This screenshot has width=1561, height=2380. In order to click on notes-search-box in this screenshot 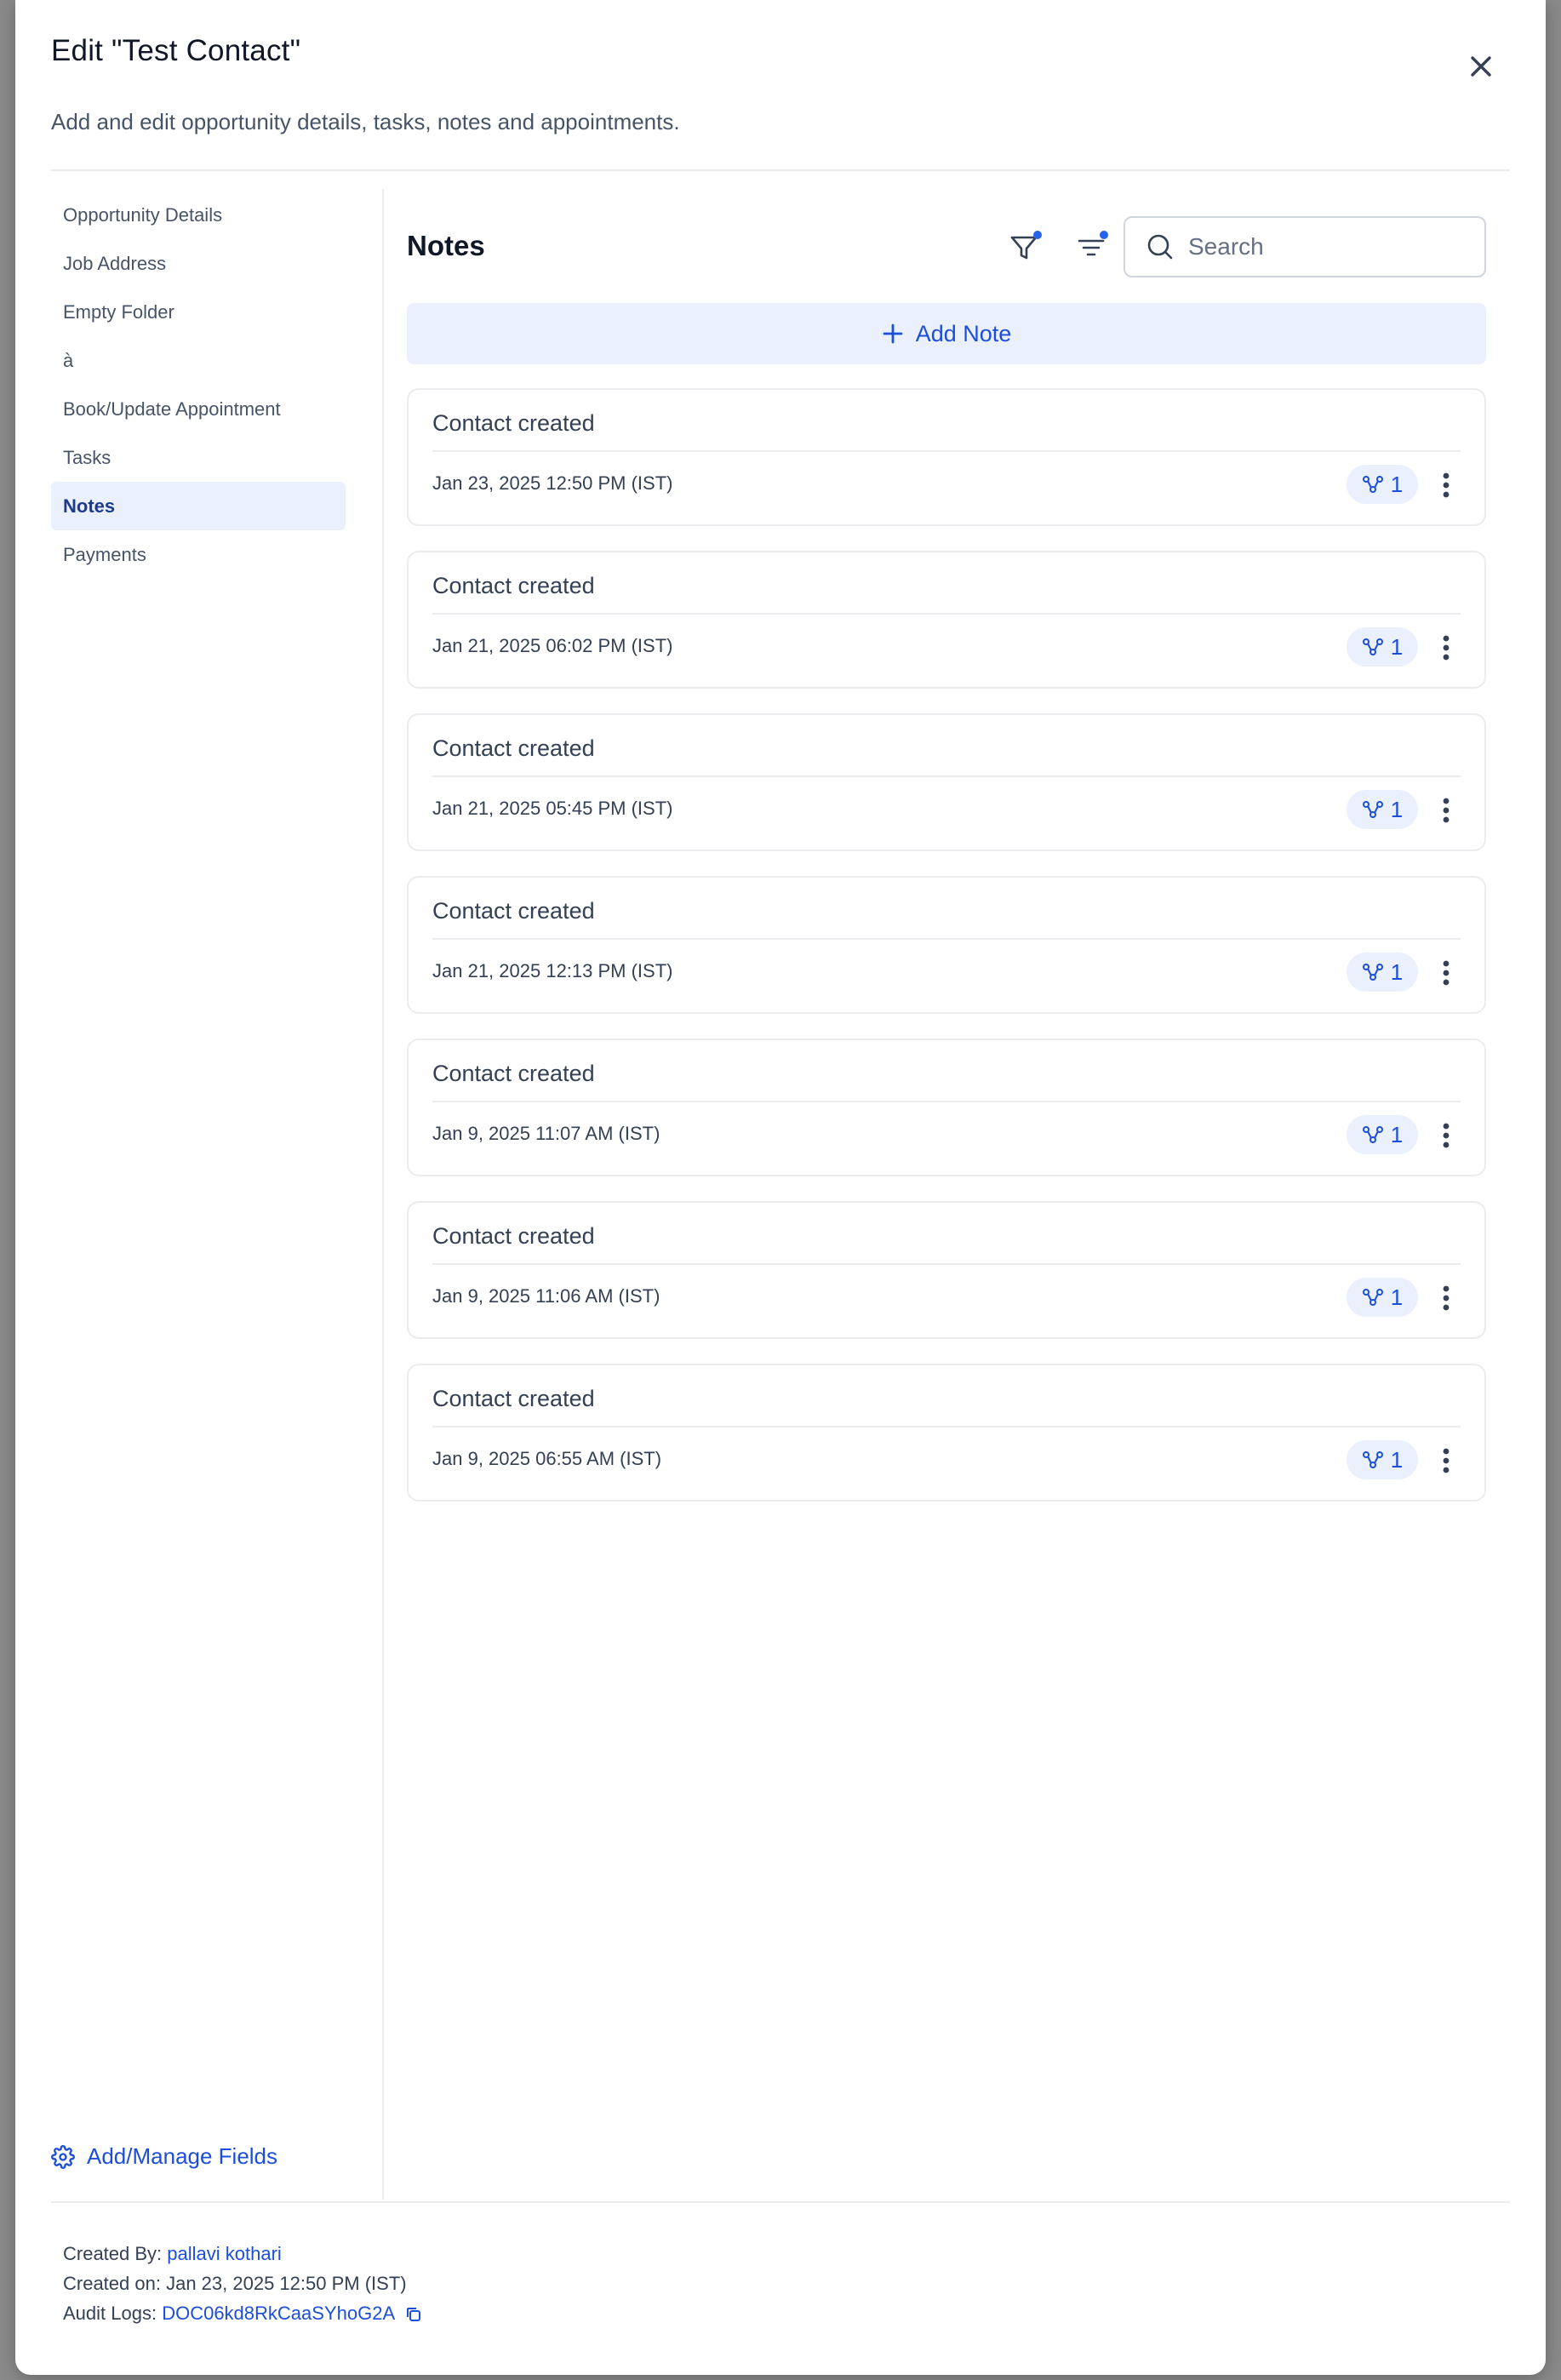, I will do `click(1305, 246)`.